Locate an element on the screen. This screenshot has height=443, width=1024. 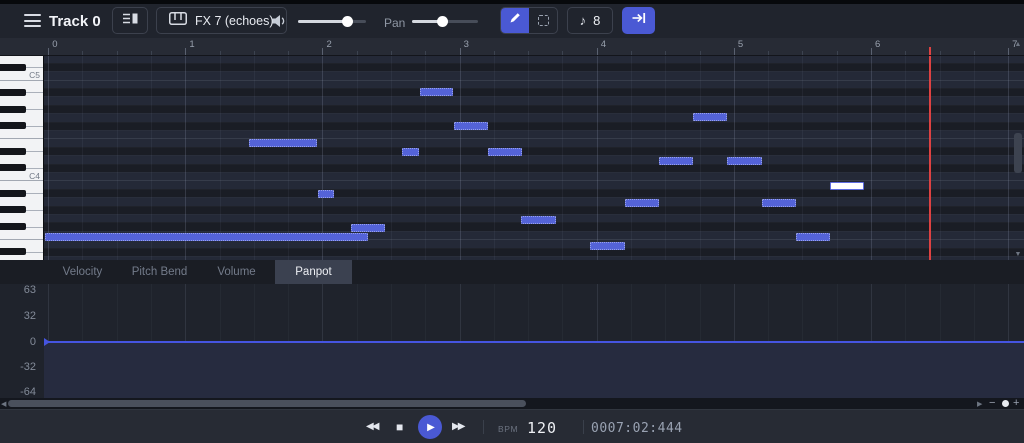
midi-note-selected is located at coordinates (847, 186).